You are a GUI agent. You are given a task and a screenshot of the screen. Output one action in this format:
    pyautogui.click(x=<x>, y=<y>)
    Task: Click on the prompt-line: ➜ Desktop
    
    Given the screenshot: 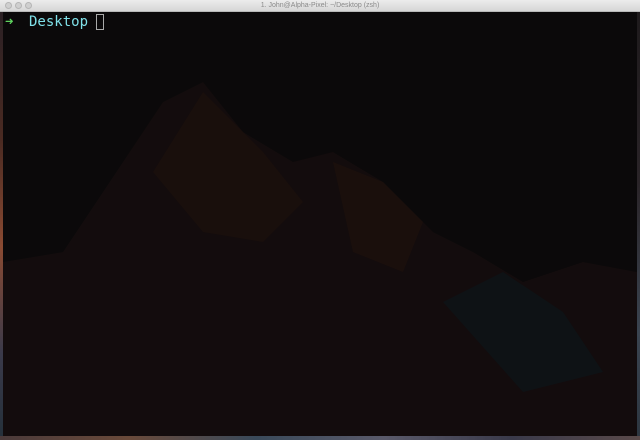 What is the action you would take?
    pyautogui.click(x=55, y=22)
    